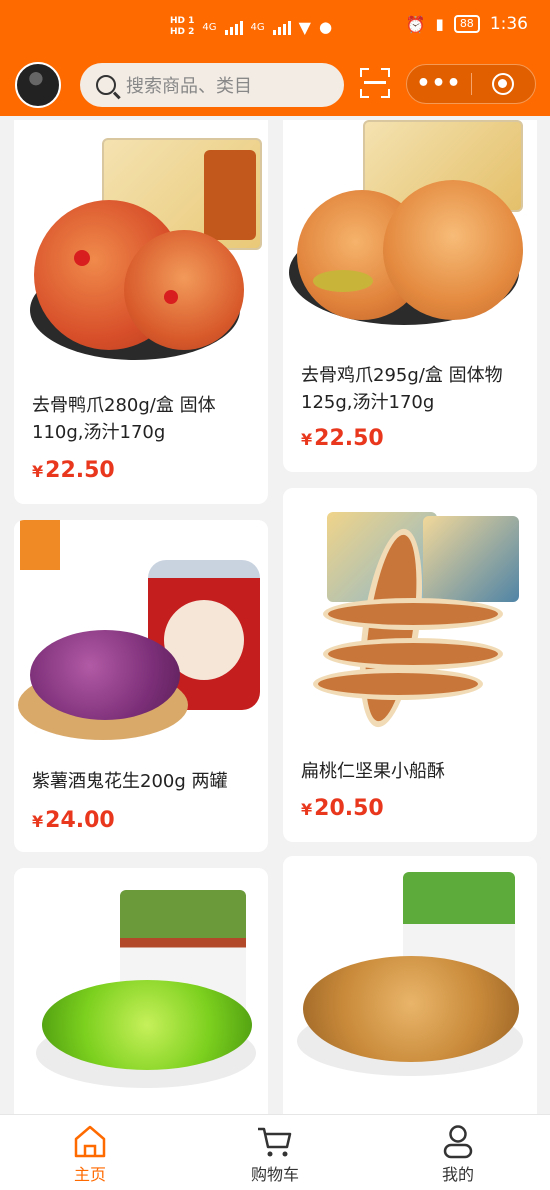  What do you see at coordinates (38, 85) in the screenshot?
I see `avatar` at bounding box center [38, 85].